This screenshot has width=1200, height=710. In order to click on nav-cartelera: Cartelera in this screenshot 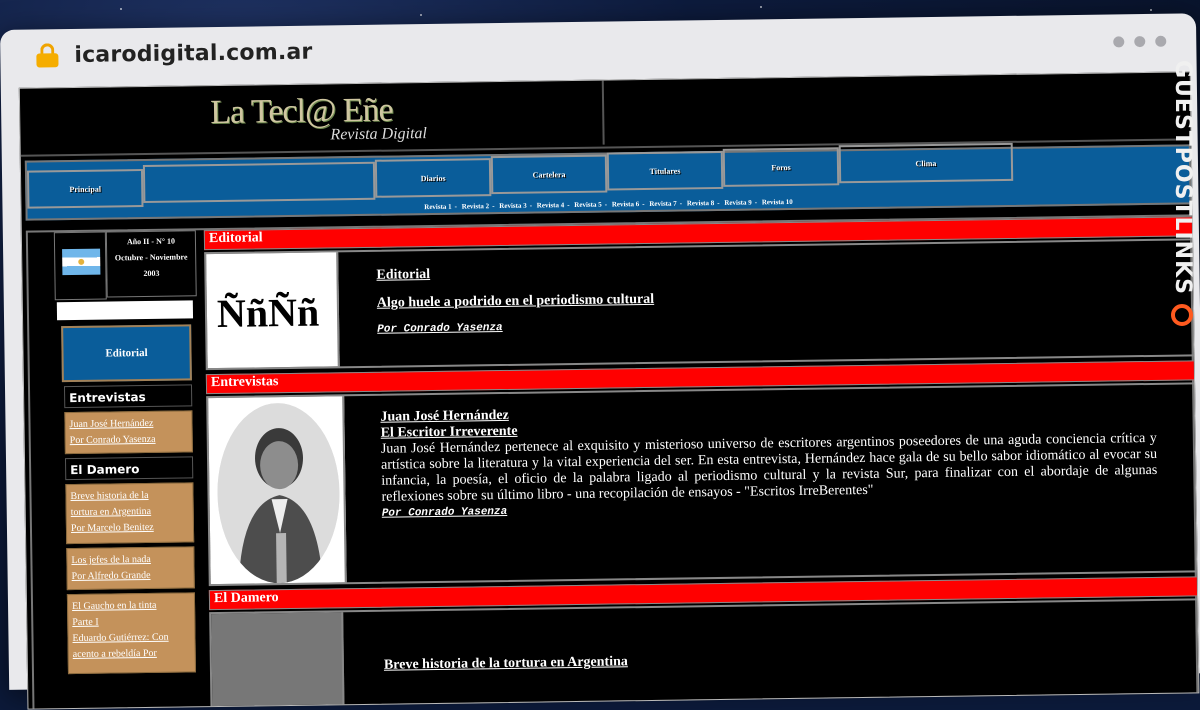, I will do `click(549, 174)`.